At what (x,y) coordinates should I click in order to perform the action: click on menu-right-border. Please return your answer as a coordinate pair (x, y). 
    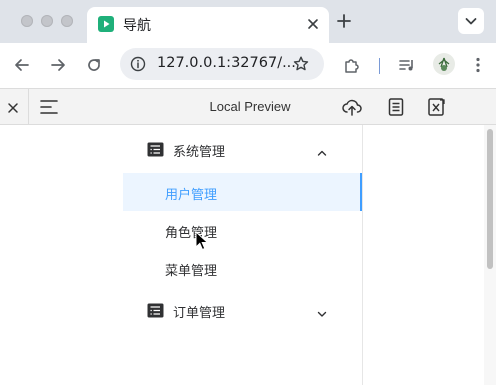
    Looking at the image, I should click on (362, 255).